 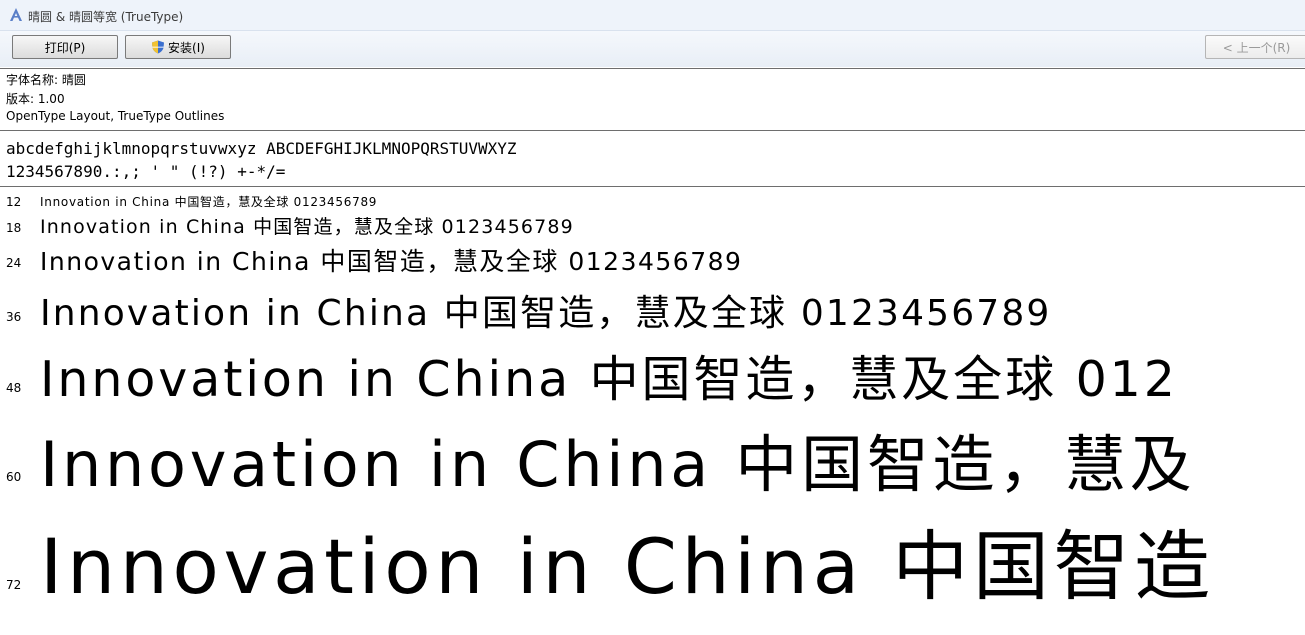 I want to click on charset-line-2: 1234567890.:,; ' " (!?) +-*/=, so click(x=146, y=171).